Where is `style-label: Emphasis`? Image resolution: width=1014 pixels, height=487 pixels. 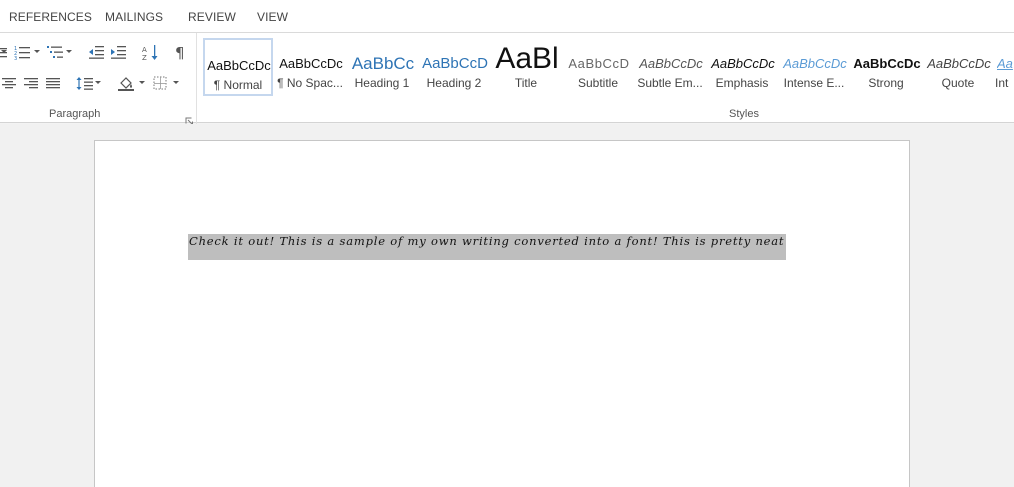 style-label: Emphasis is located at coordinates (742, 83).